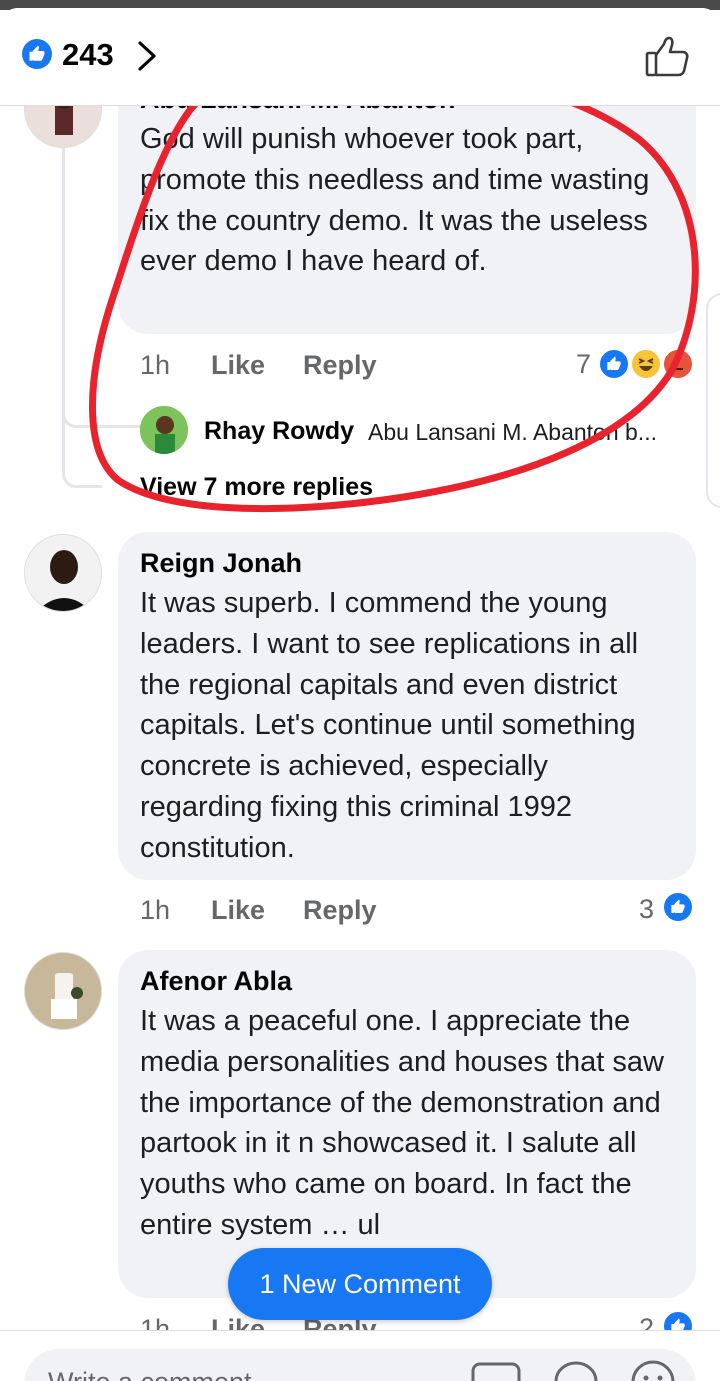 The image size is (720, 1381). I want to click on gif-icon, so click(496, 1371).